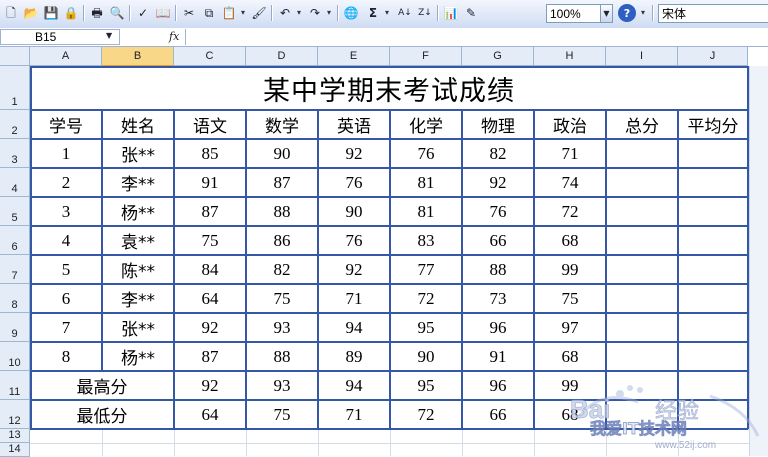  What do you see at coordinates (51, 13) in the screenshot?
I see `save-icon: 💾` at bounding box center [51, 13].